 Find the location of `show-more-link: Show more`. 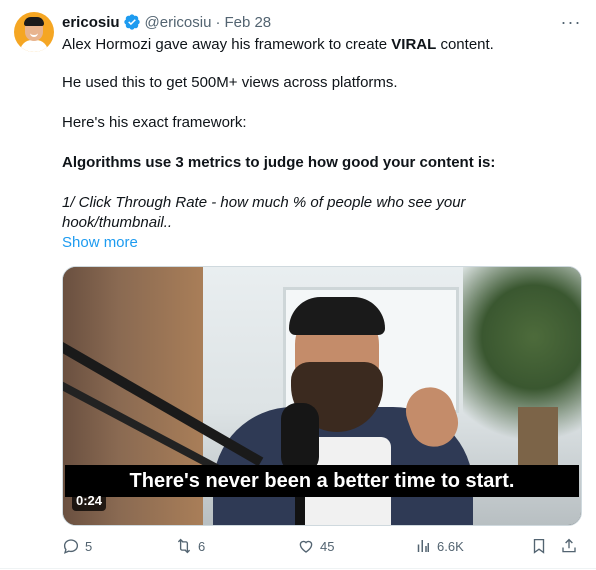

show-more-link: Show more is located at coordinates (100, 243).